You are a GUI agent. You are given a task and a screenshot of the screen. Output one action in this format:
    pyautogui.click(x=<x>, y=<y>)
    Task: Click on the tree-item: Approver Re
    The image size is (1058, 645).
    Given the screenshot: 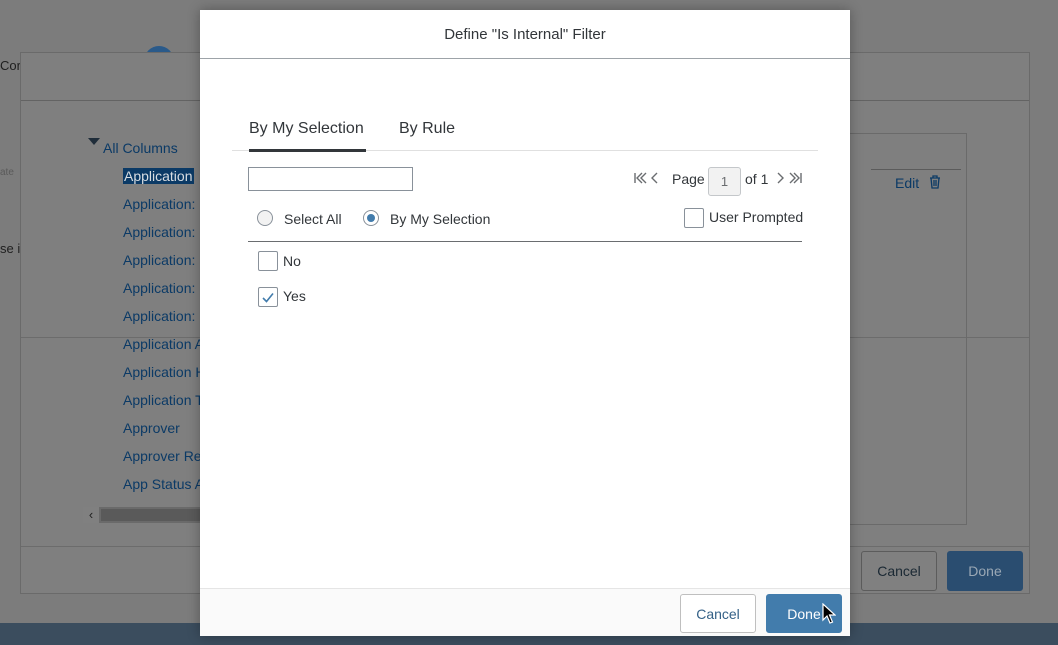 What is the action you would take?
    pyautogui.click(x=162, y=456)
    